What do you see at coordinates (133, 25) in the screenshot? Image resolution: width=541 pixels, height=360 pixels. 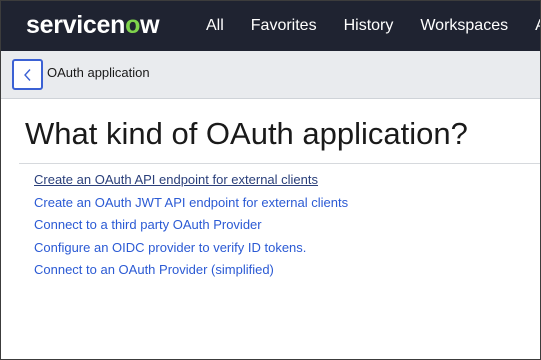 I see `logo-o-mark: o` at bounding box center [133, 25].